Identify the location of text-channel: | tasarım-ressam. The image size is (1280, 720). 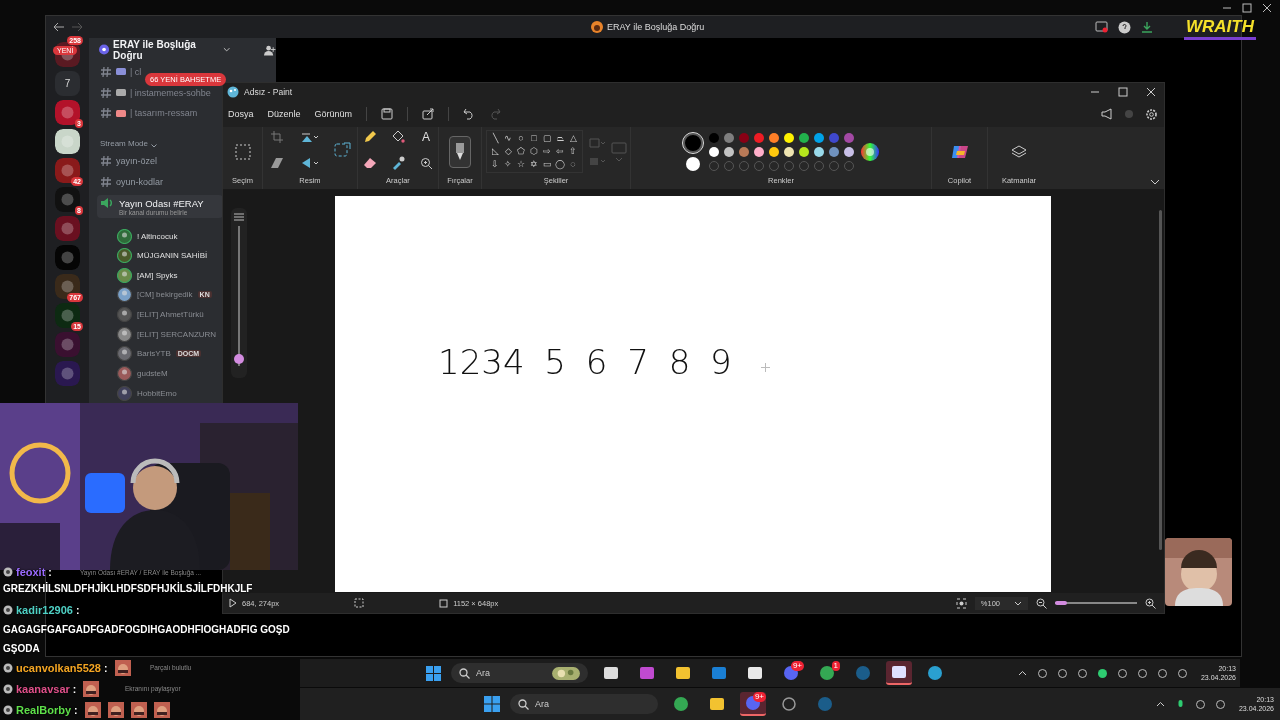
(149, 113).